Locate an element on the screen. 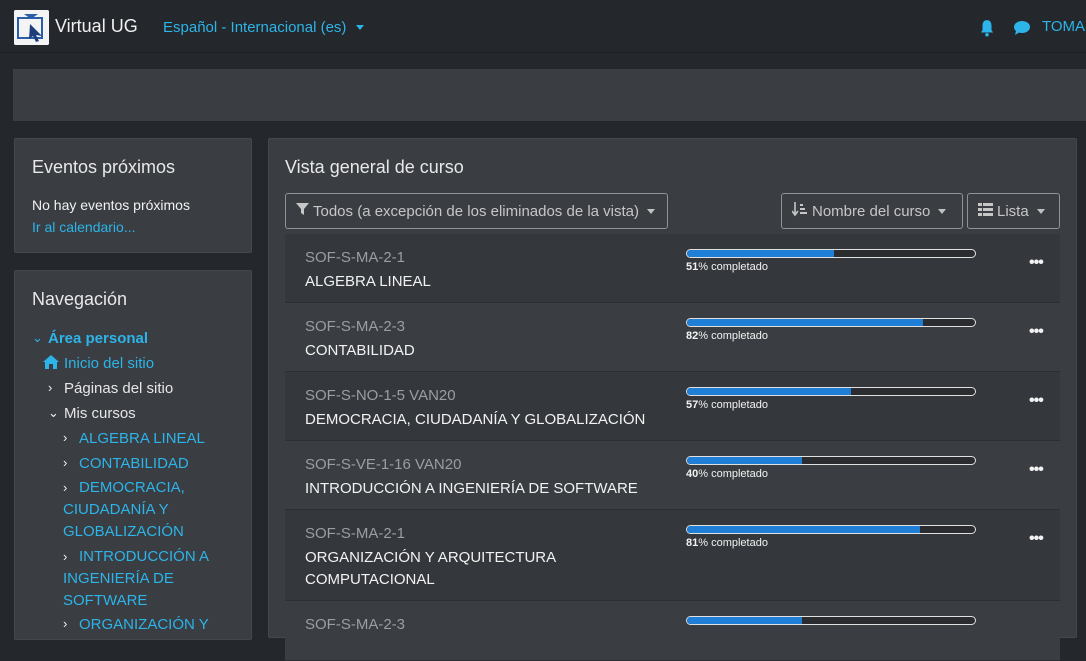 The height and width of the screenshot is (661, 1086). progress-text: 51% completado is located at coordinates (727, 267).